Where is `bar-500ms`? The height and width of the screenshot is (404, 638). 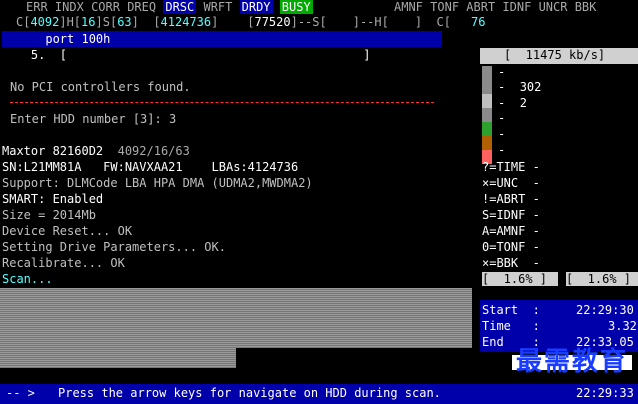
bar-500ms is located at coordinates (487, 129).